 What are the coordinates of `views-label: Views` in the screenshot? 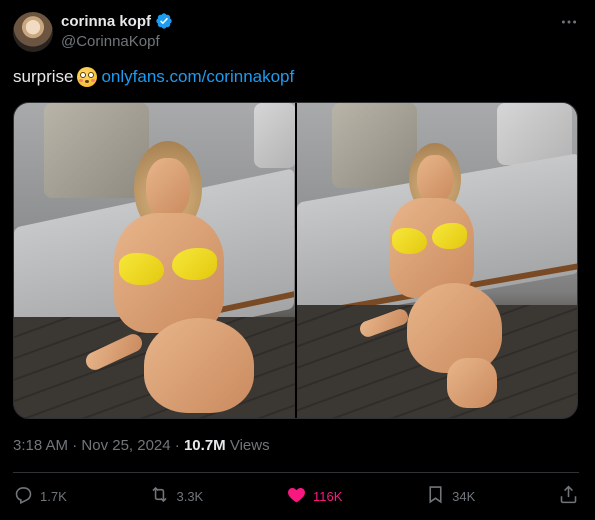 It's located at (249, 445).